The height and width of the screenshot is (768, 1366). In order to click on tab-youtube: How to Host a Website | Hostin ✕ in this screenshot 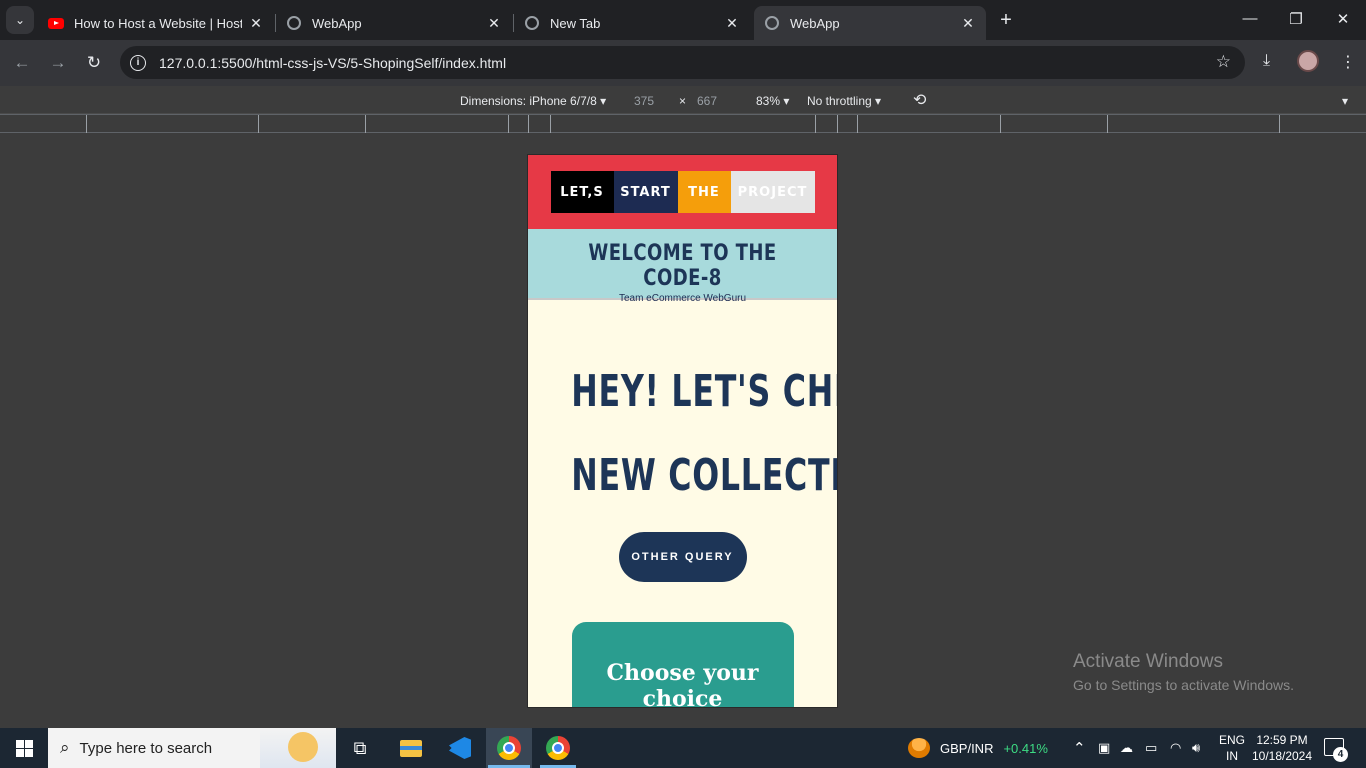, I will do `click(156, 23)`.